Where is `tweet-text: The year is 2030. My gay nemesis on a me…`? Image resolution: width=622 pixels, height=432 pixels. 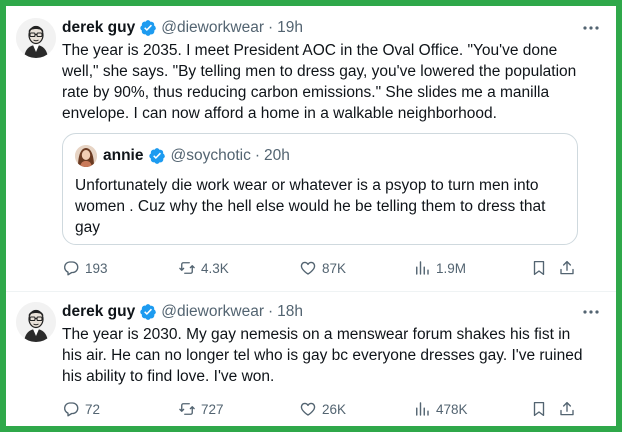 tweet-text: The year is 2030. My gay nemesis on a me… is located at coordinates (322, 355).